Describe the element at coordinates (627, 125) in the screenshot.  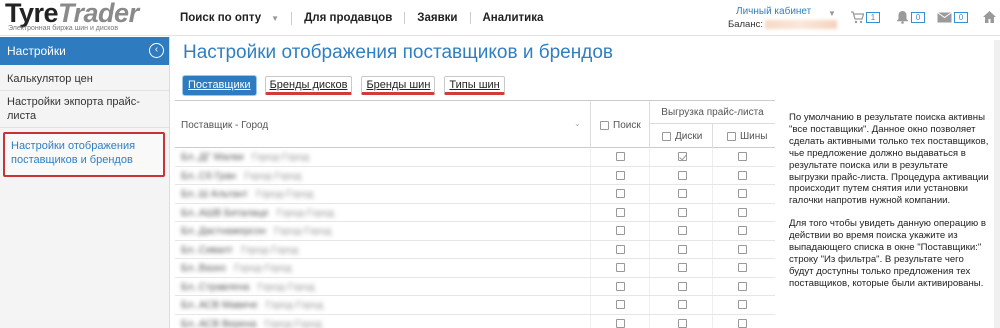
I see `column-header-search-label: Поиск` at that location.